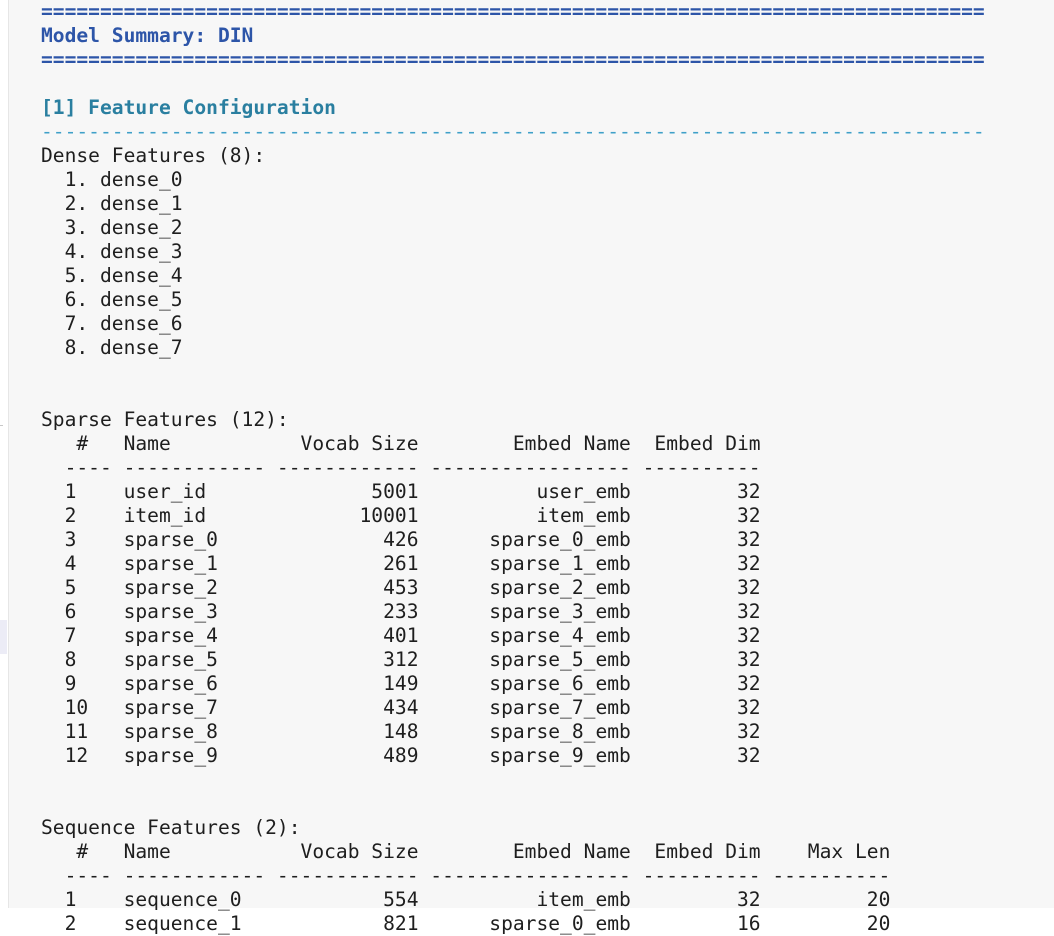  Describe the element at coordinates (194, 755) in the screenshot. I see `sparse-table-cell-name: sparse_9` at that location.